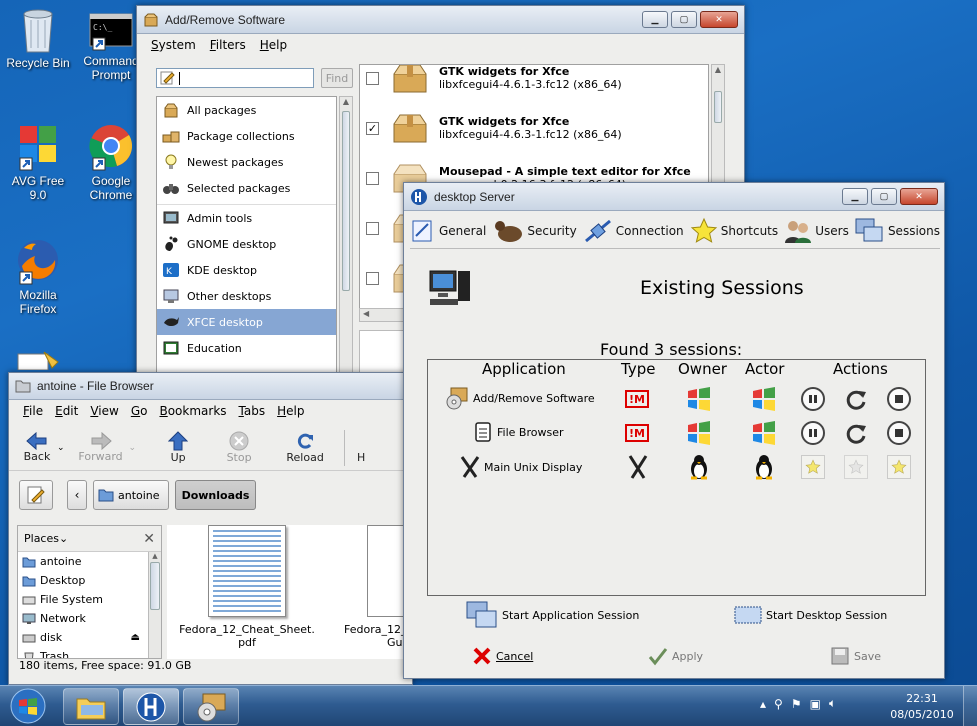  I want to click on path-back-button: ‹, so click(77, 495).